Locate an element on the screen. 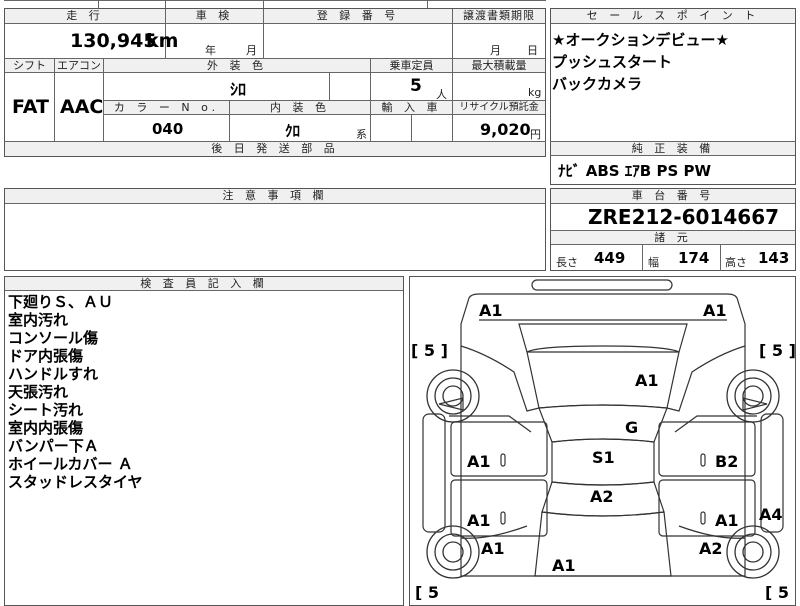 This screenshot has width=800, height=606. tire-front-right-label: [ 5 ] is located at coordinates (777, 350).